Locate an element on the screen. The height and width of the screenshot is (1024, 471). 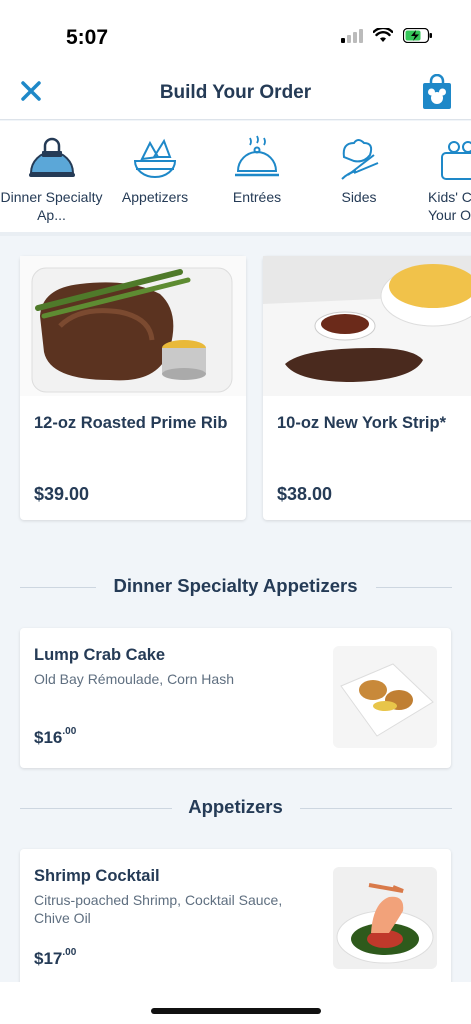
featured-card: 12-oz Roasted Prime Rib $39.00 is located at coordinates (133, 388).